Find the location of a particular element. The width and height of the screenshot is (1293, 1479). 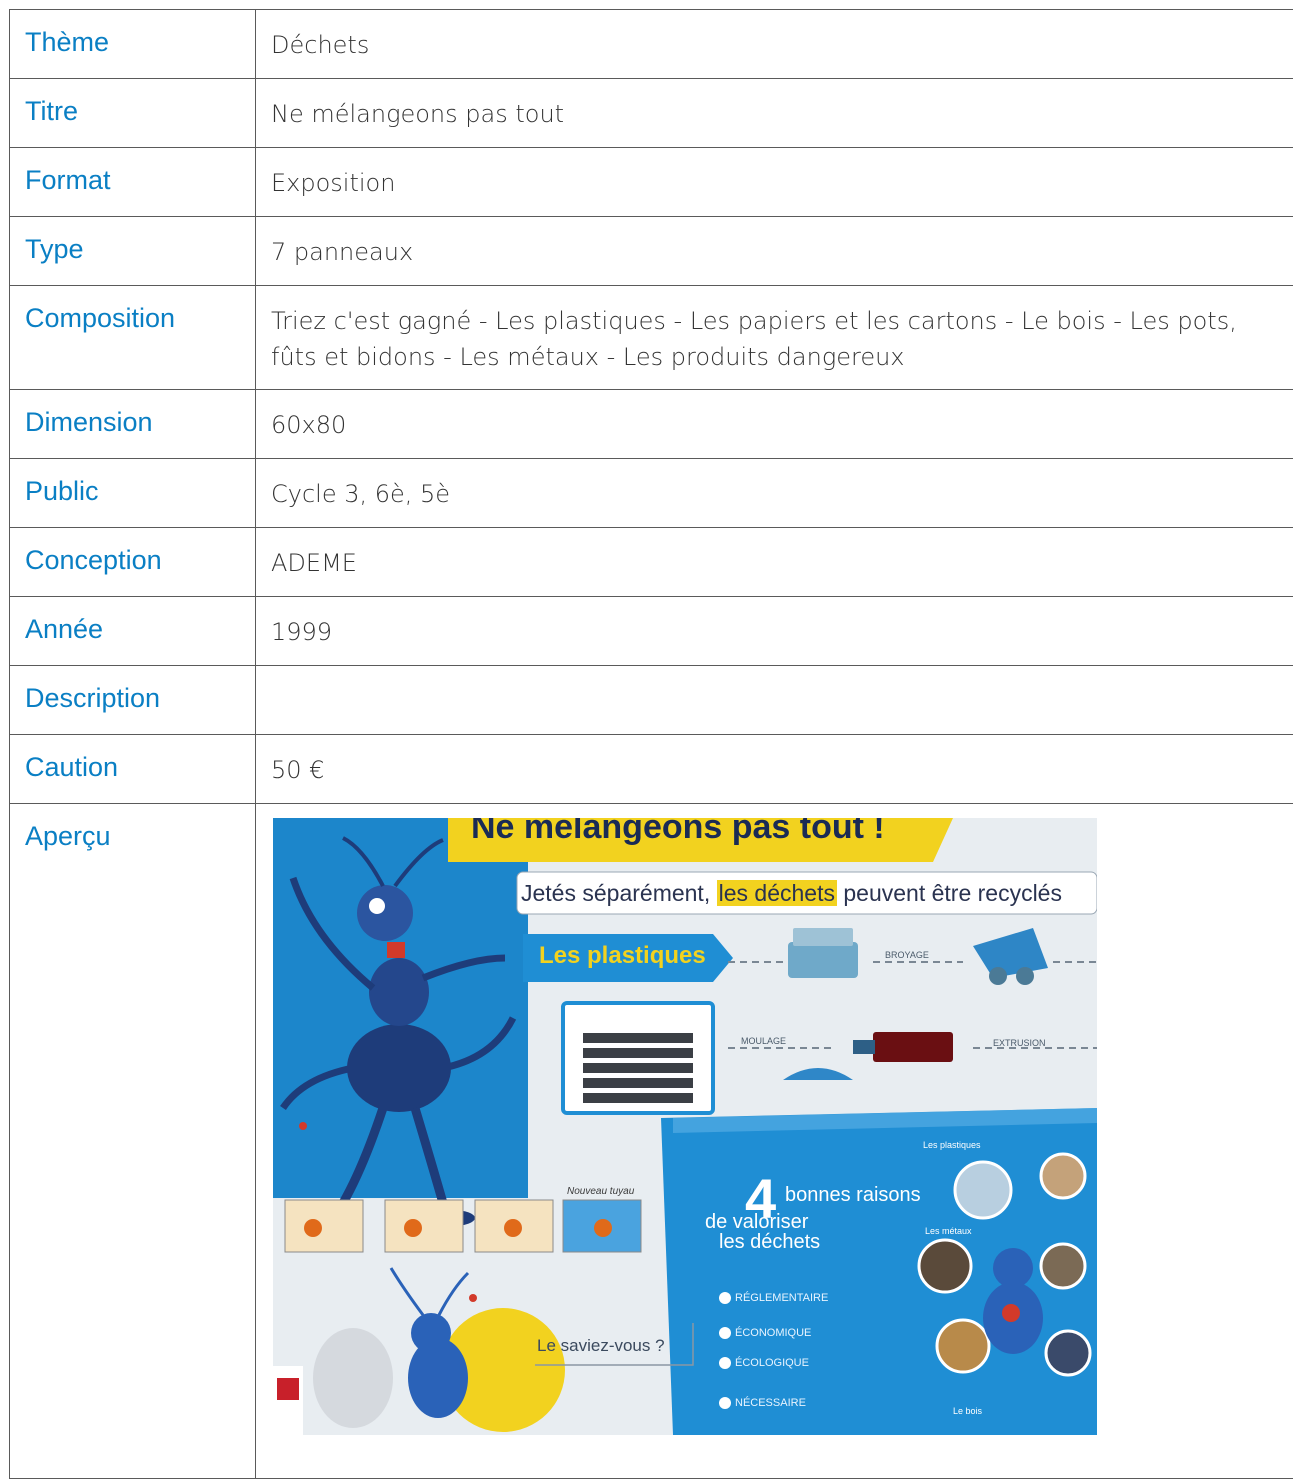

label-metaux: Les métaux is located at coordinates (948, 1231).